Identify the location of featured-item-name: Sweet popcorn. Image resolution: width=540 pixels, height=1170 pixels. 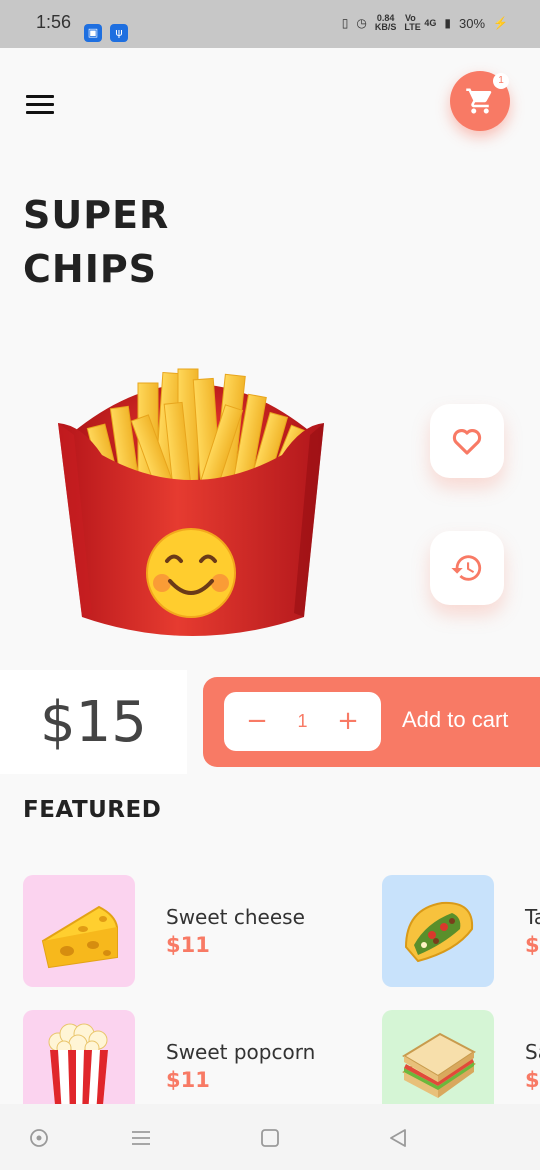
(241, 1052).